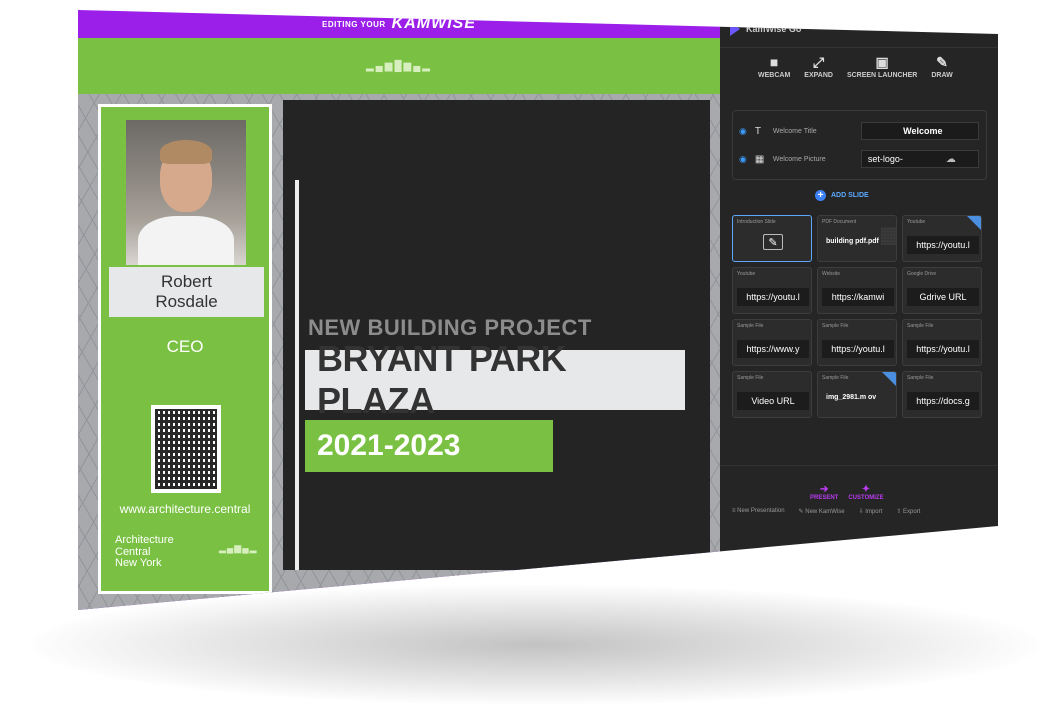  I want to click on toolbar: ■ WEBCAM ⤢ EXPAND ▣ SCREEN LAUNCHER ✎ DRAW, so click(855, 66).